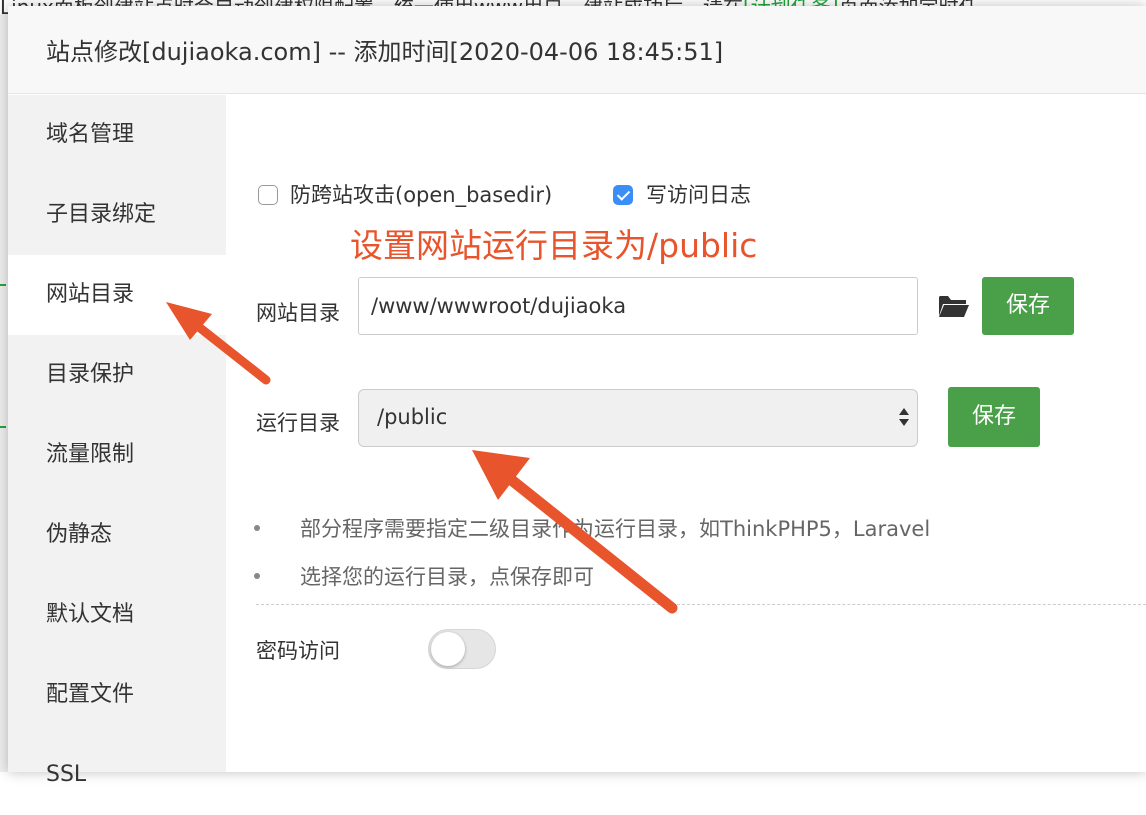 The width and height of the screenshot is (1146, 815). I want to click on sidebar-item-domain: 域名管理, so click(117, 135).